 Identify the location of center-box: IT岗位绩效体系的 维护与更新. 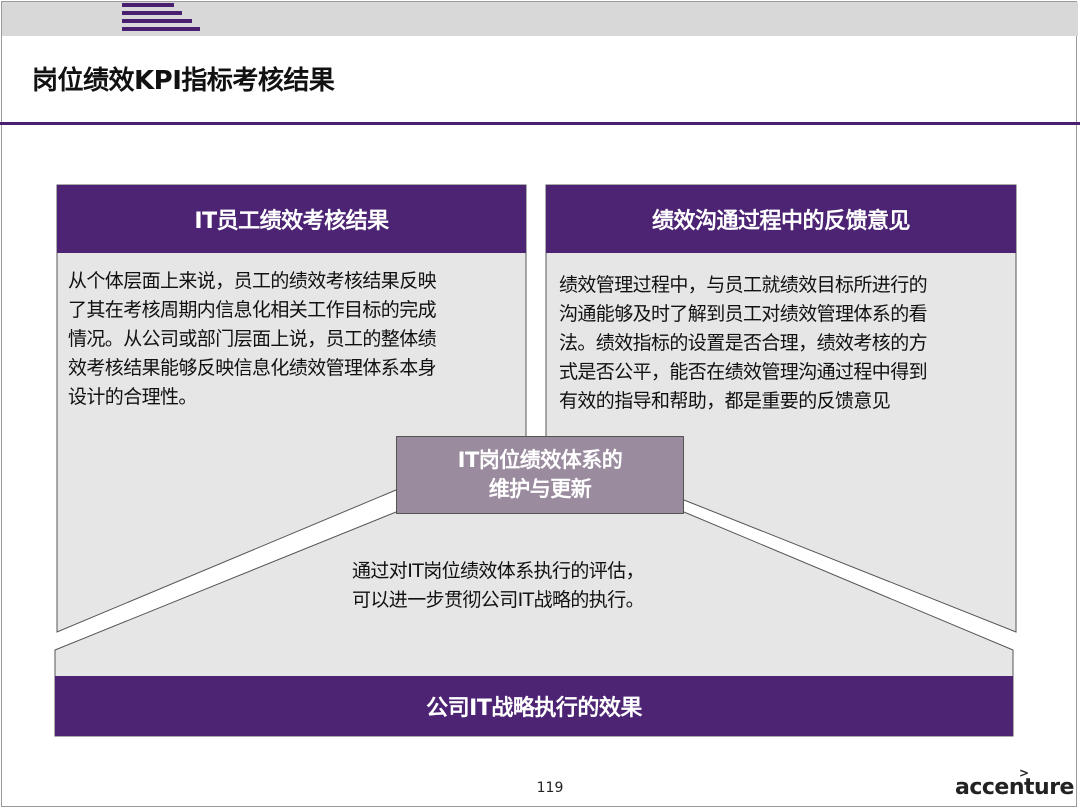
(540, 475).